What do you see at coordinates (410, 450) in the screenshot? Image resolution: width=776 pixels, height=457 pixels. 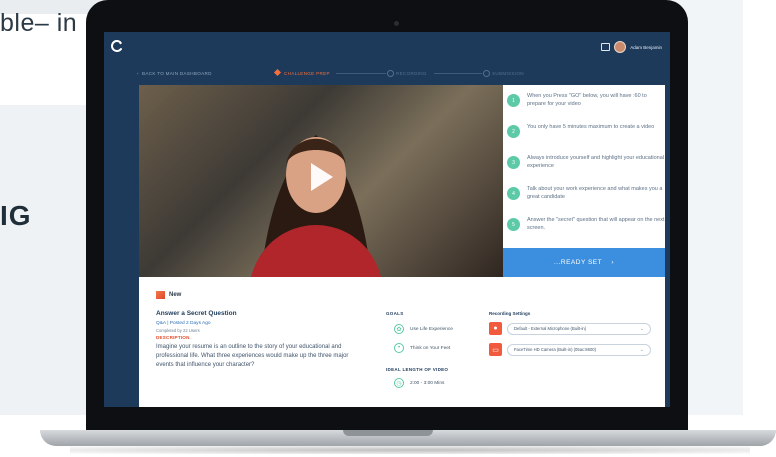 I see `laptop-shadow` at bounding box center [410, 450].